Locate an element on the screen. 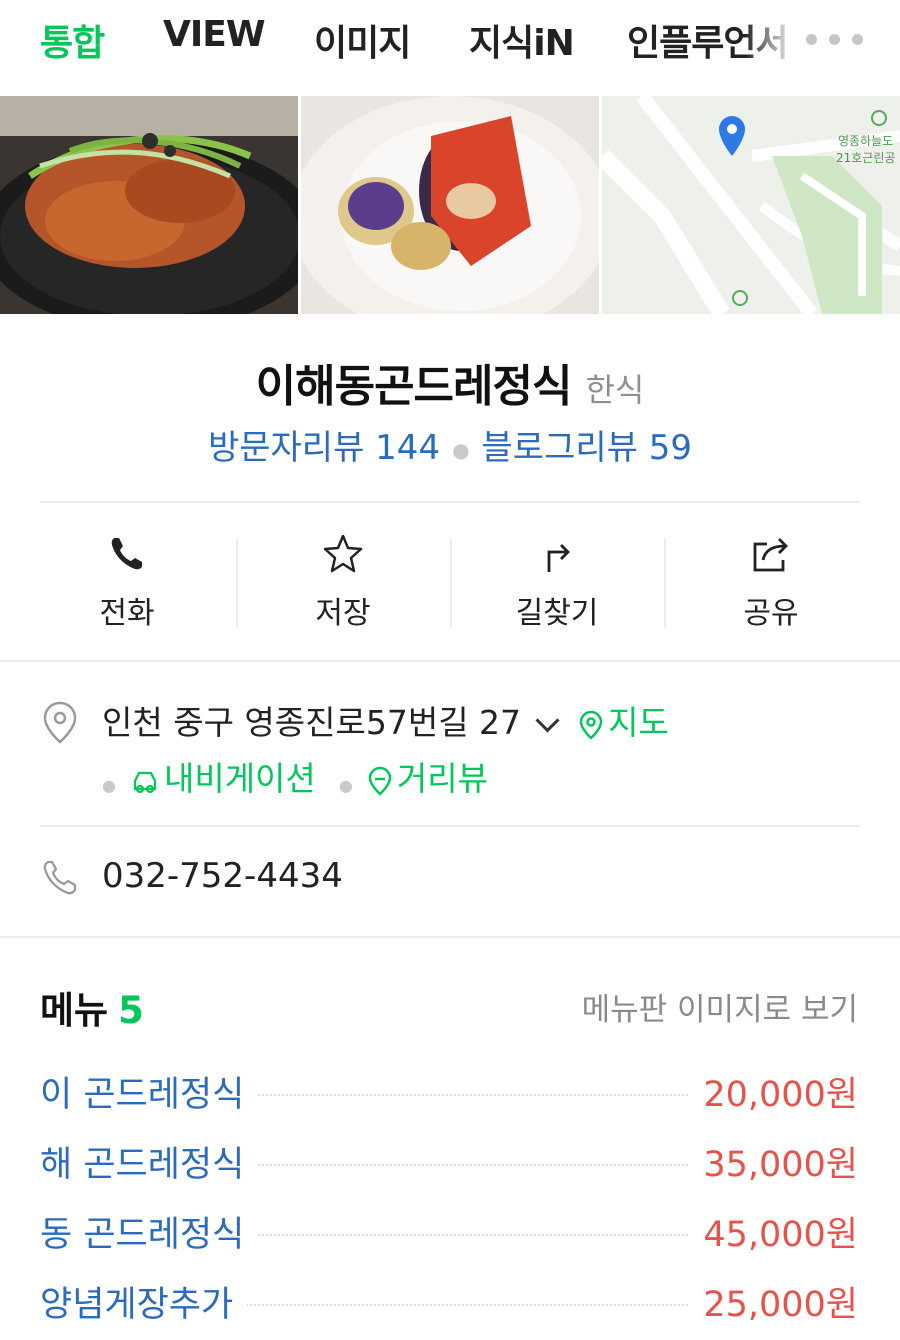 The height and width of the screenshot is (1340, 900). place-header: 이해동곤드레정식 한식 is located at coordinates (450, 382).